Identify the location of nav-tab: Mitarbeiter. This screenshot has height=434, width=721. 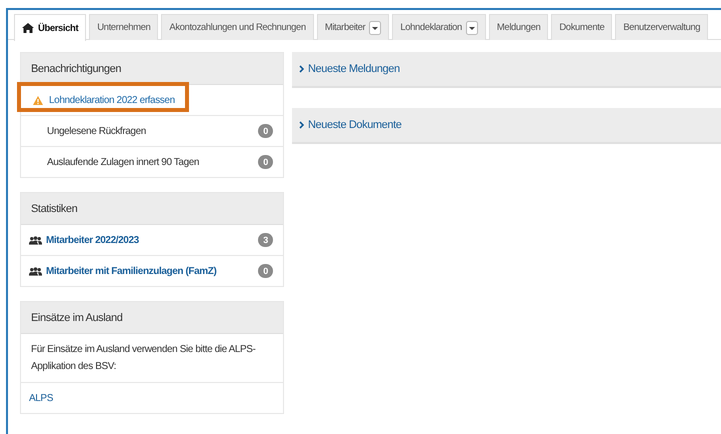
(353, 27).